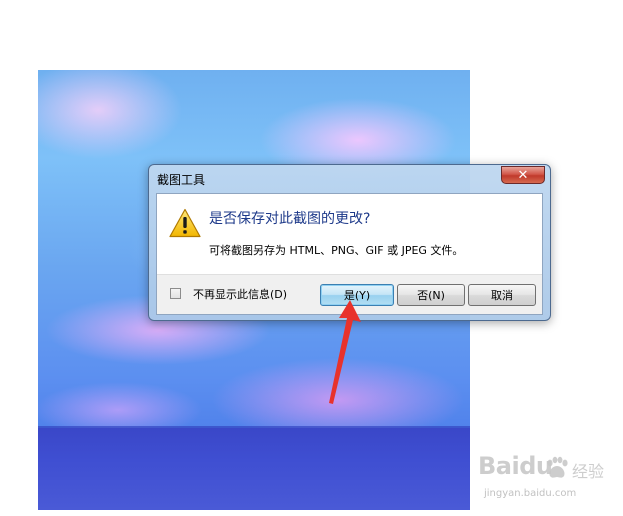 This screenshot has height=516, width=623. I want to click on dialog-footer: 不再显示此信息(D) 是(Y) 否(N) 取消, so click(349, 294).